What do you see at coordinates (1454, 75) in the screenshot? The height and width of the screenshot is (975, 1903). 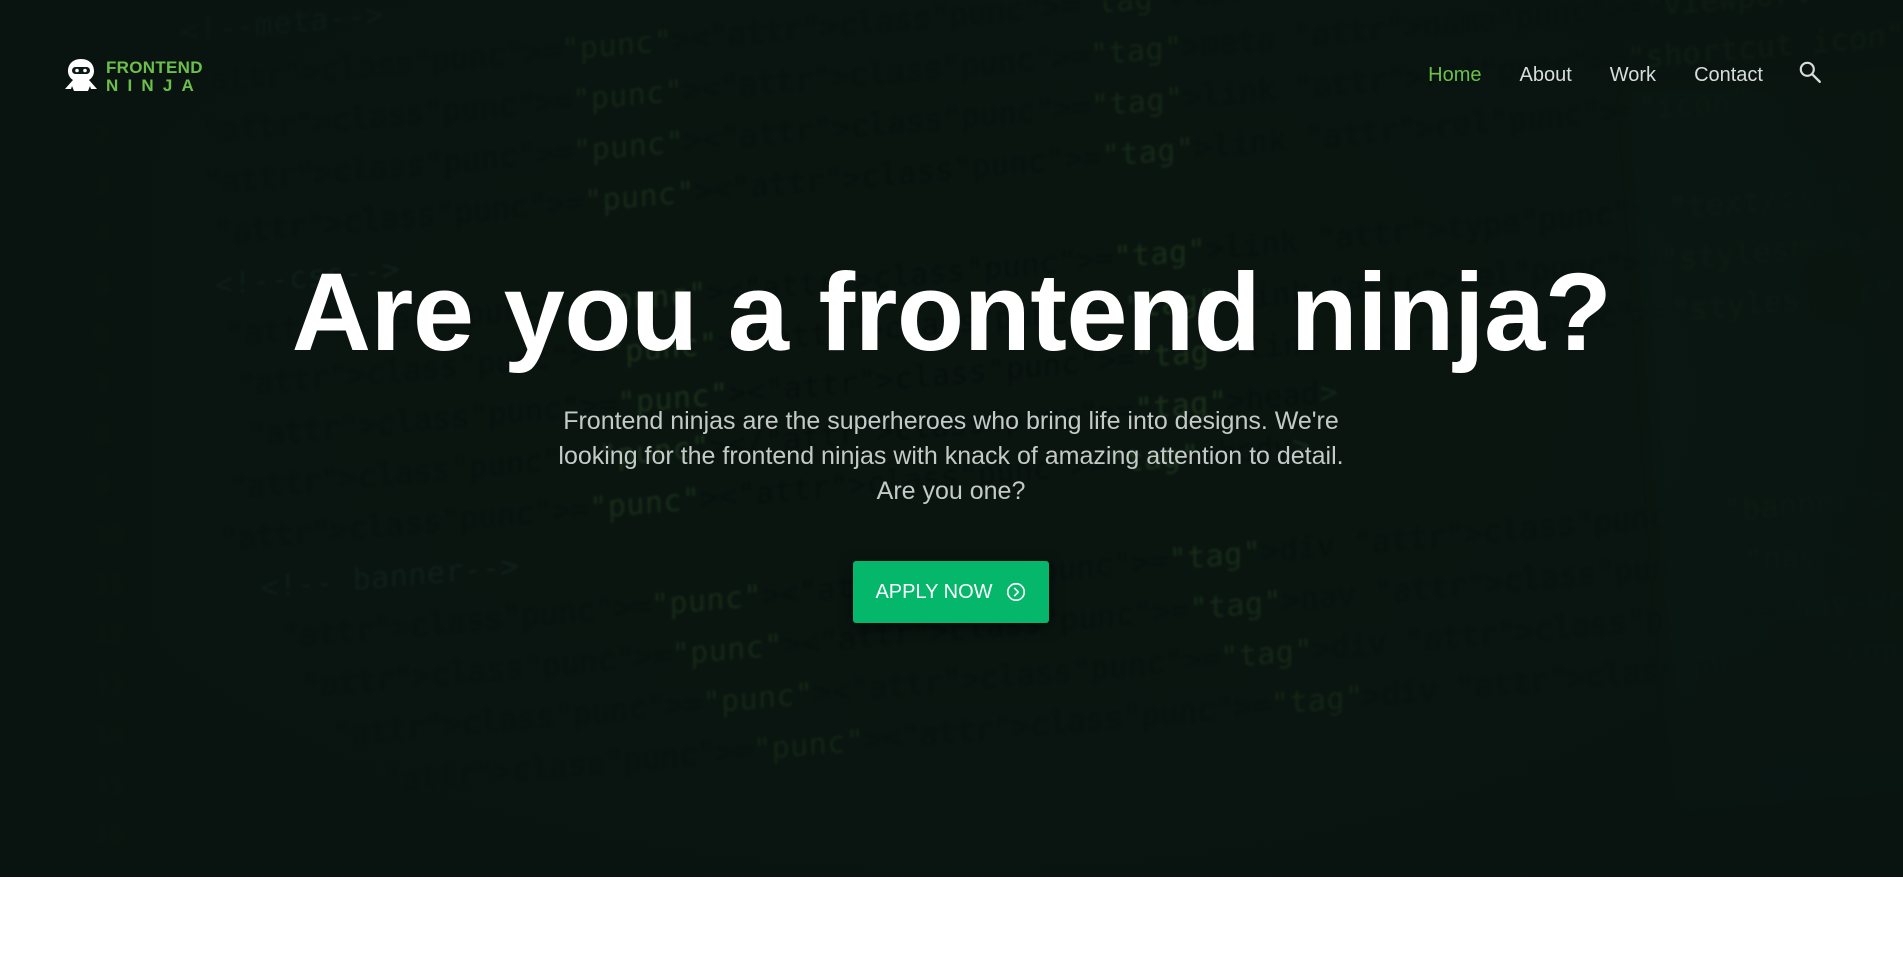 I see `nav-home: Home` at bounding box center [1454, 75].